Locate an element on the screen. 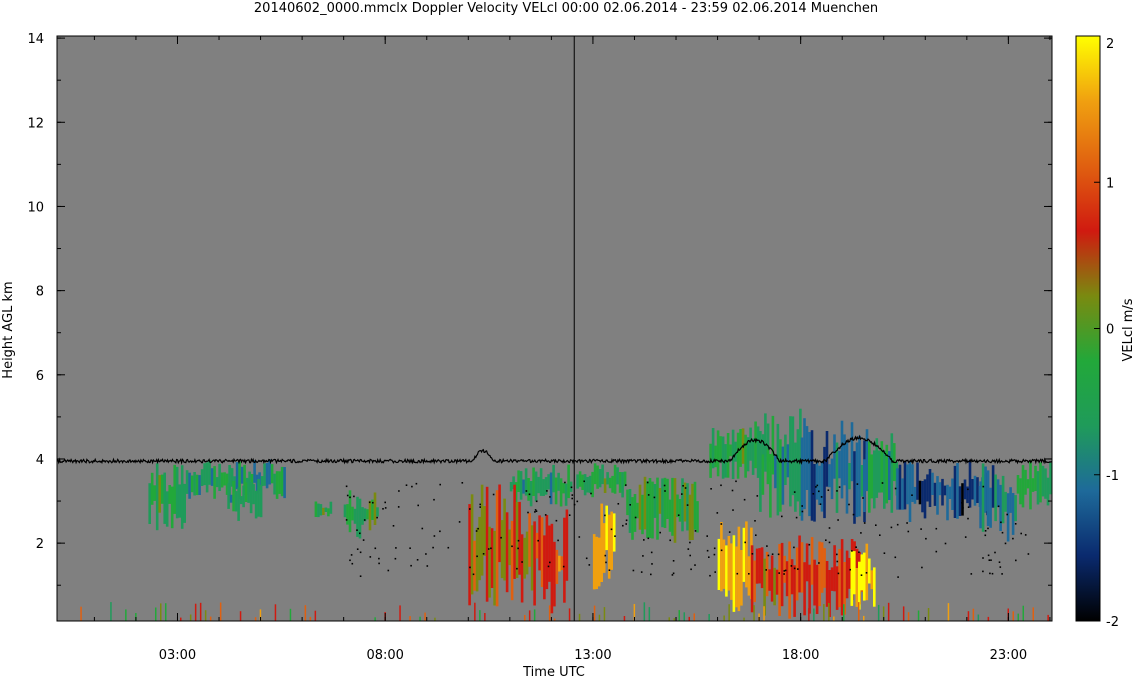 Image resolution: width=1135 pixels, height=678 pixels. colorbar-label: VELcl m/s is located at coordinates (1128, 329).